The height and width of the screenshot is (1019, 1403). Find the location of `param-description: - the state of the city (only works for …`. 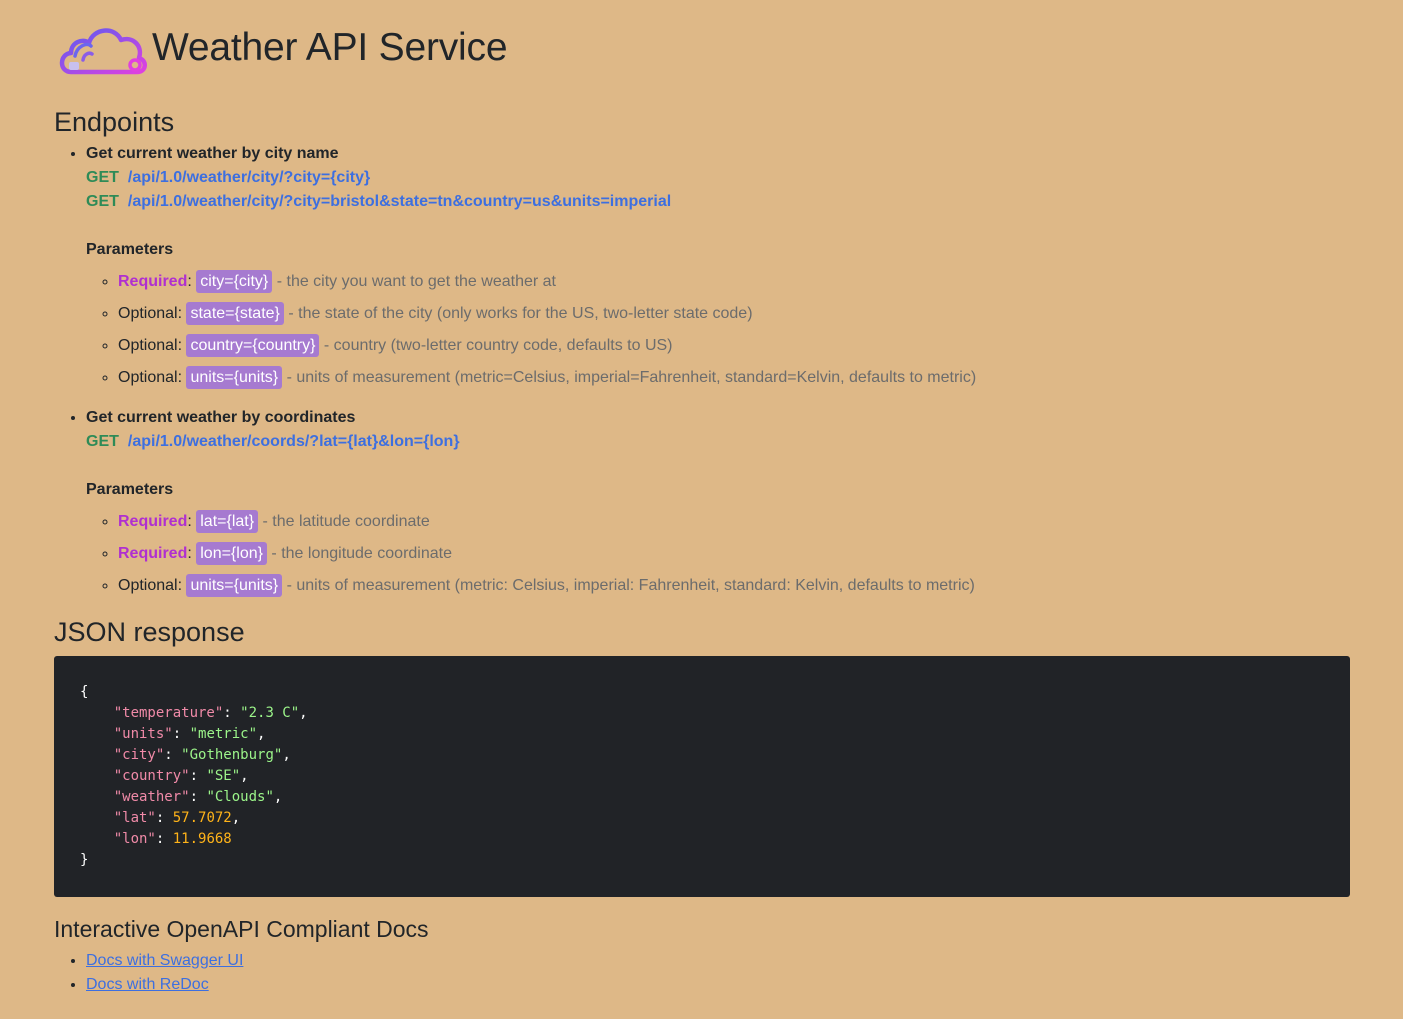

param-description: - the state of the city (only works for … is located at coordinates (520, 313).